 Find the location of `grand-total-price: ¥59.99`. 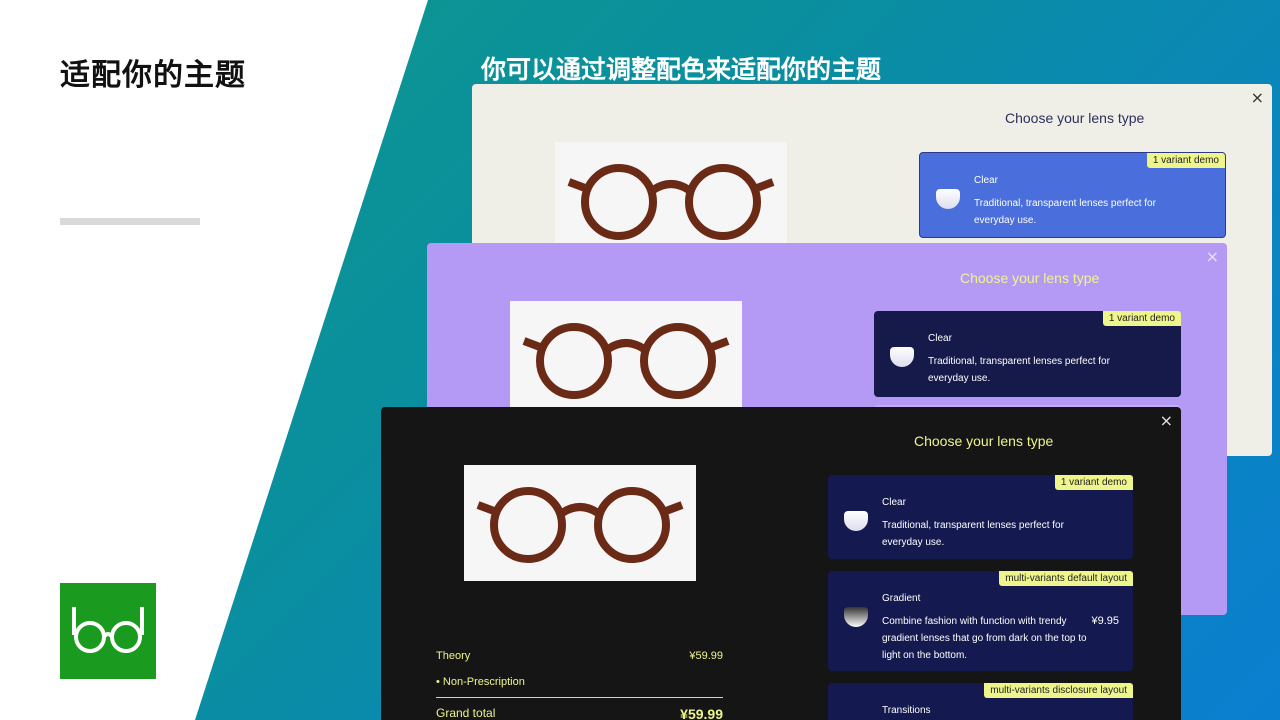

grand-total-price: ¥59.99 is located at coordinates (701, 713).